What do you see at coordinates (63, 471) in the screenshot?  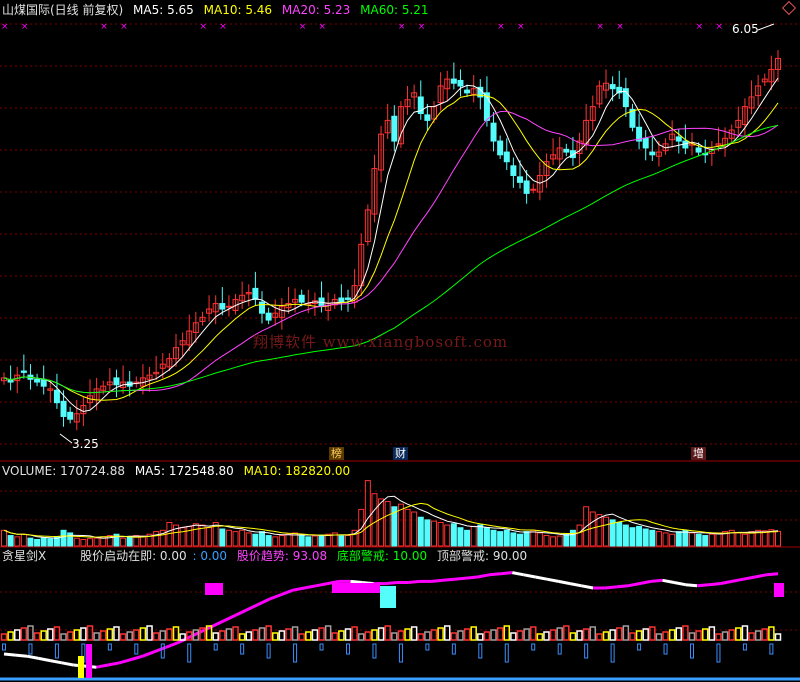 I see `volume-label: VOLUME: 170724.88` at bounding box center [63, 471].